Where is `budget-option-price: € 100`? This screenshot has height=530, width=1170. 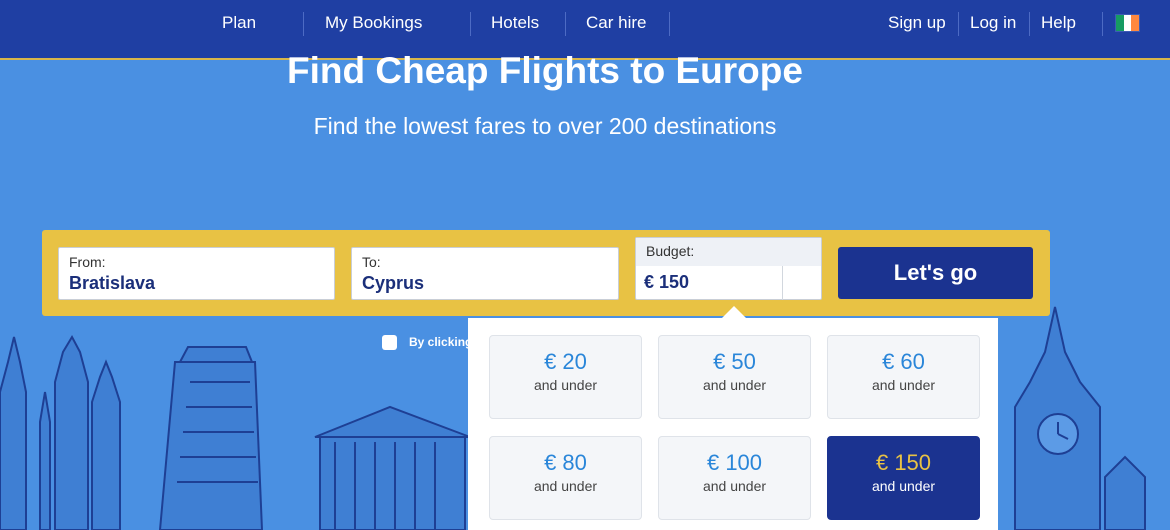 budget-option-price: € 100 is located at coordinates (734, 462).